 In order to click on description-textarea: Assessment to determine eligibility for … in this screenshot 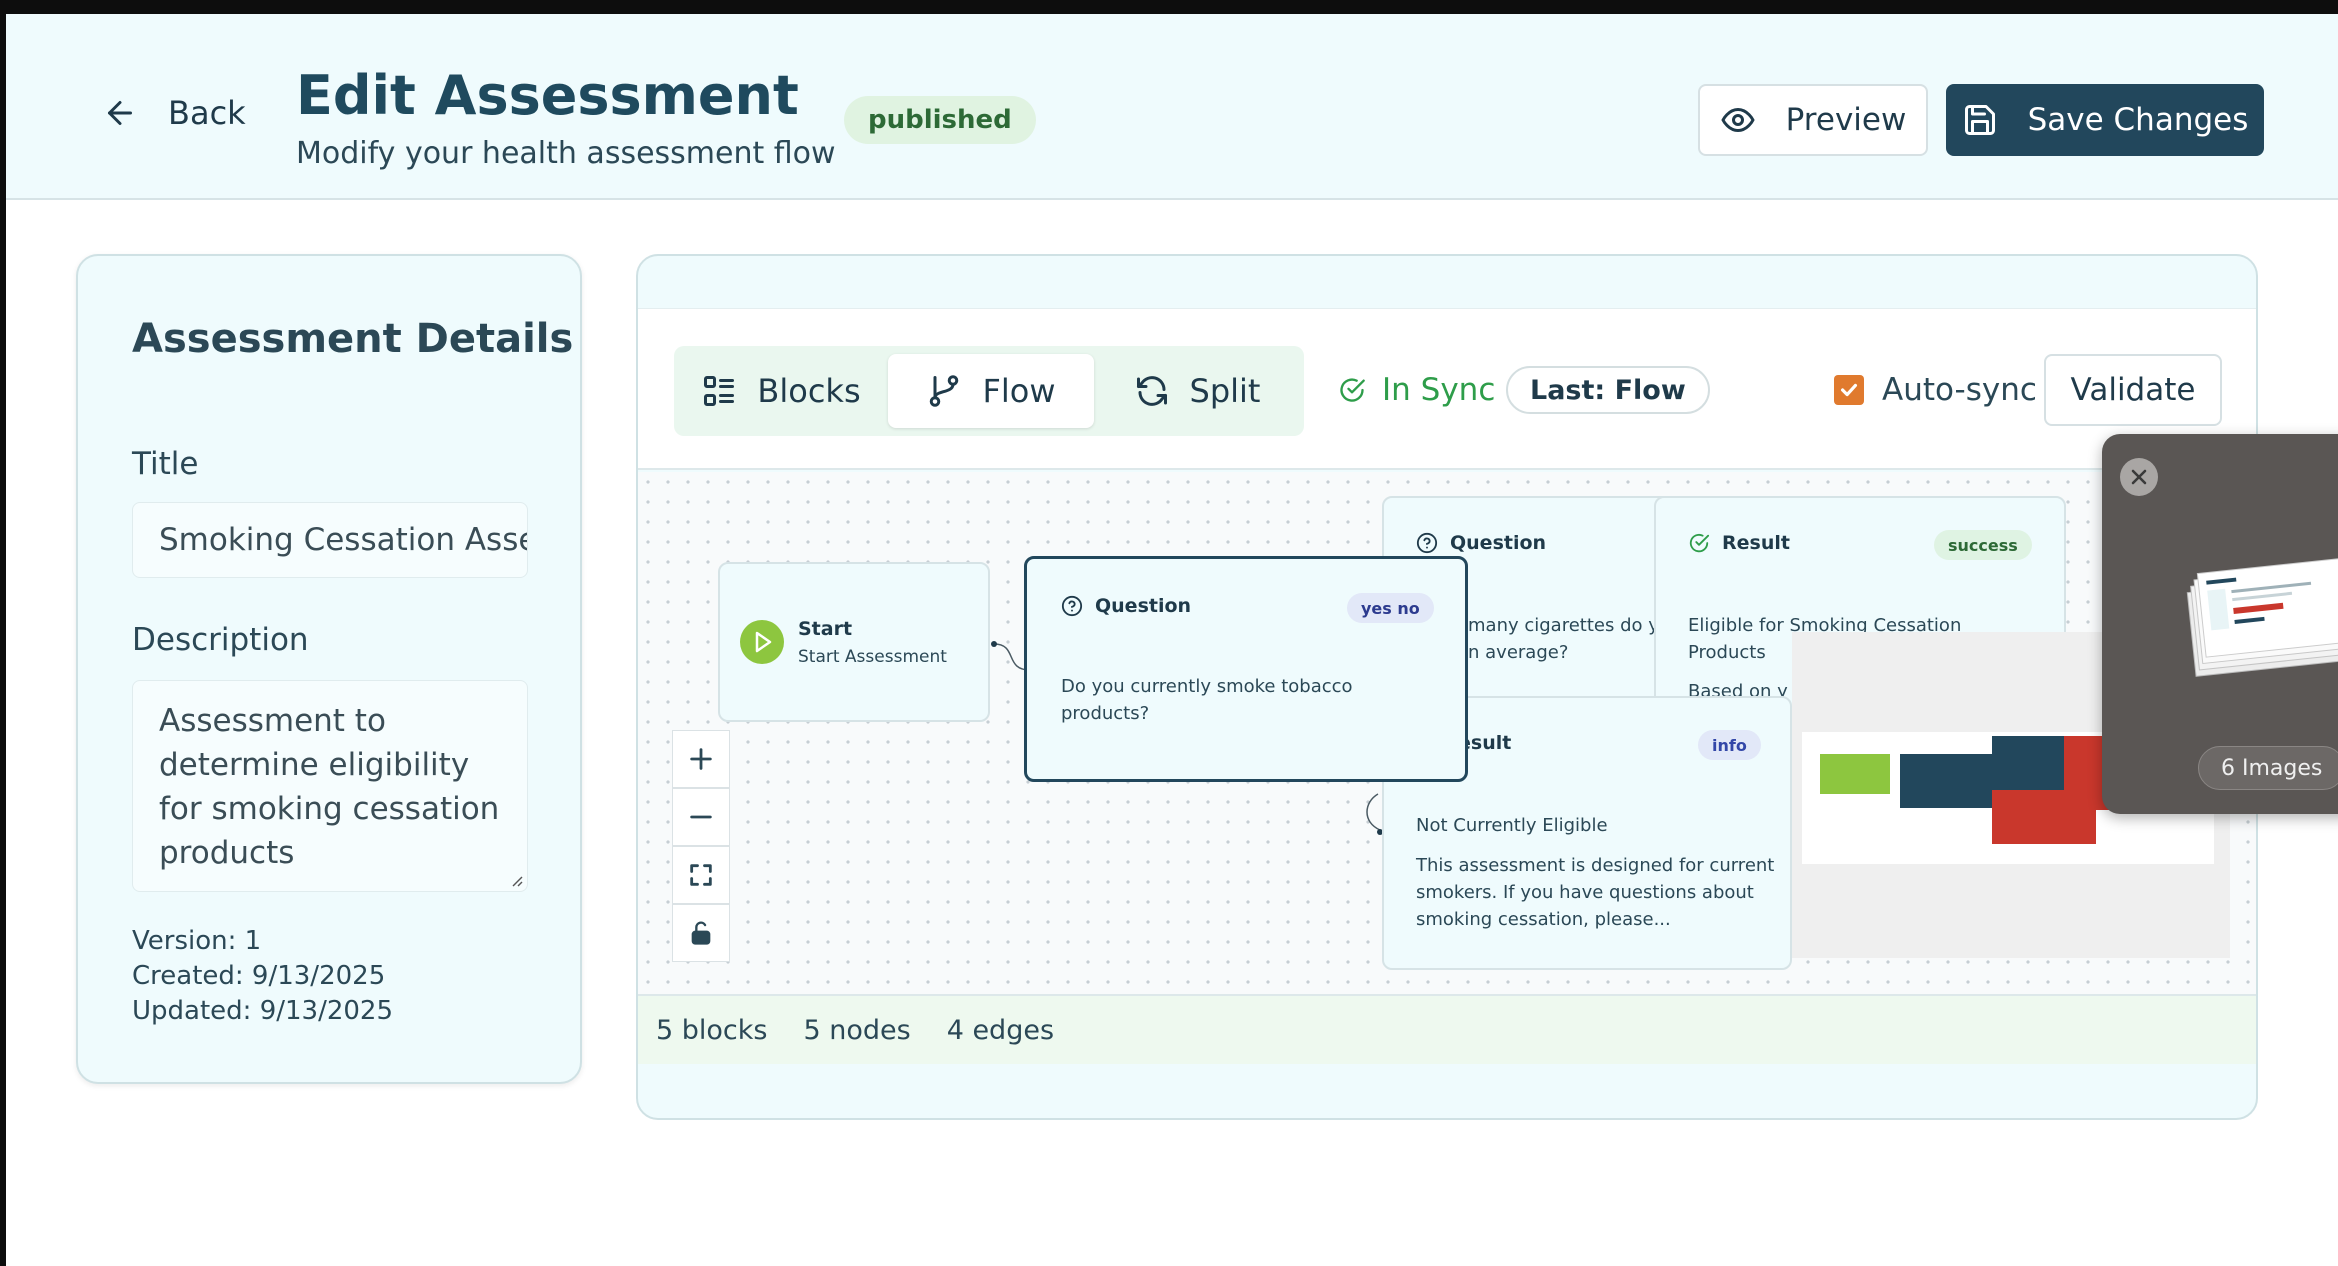, I will do `click(330, 786)`.